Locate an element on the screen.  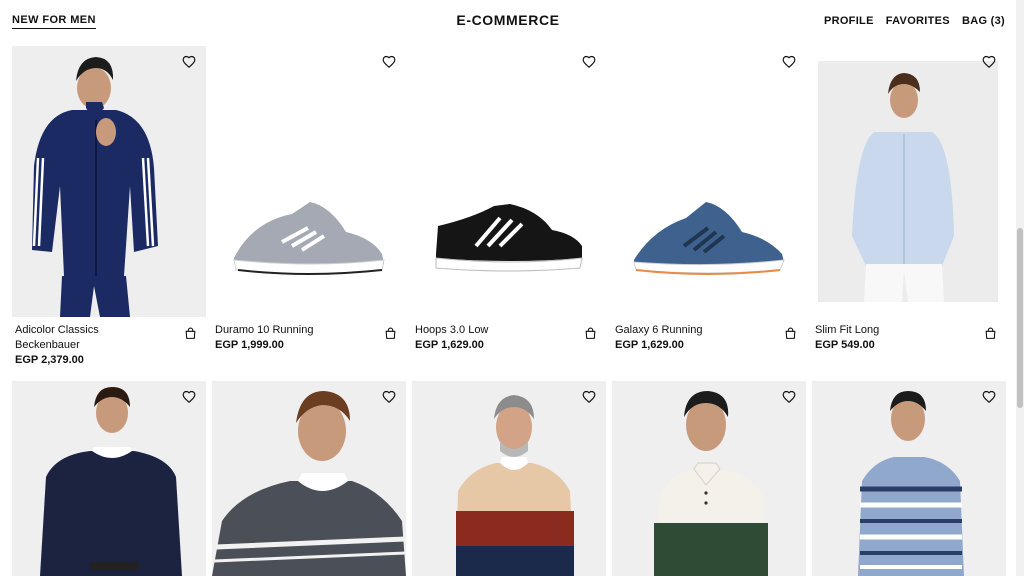
product-price: EGP 549.00 is located at coordinates (845, 345).